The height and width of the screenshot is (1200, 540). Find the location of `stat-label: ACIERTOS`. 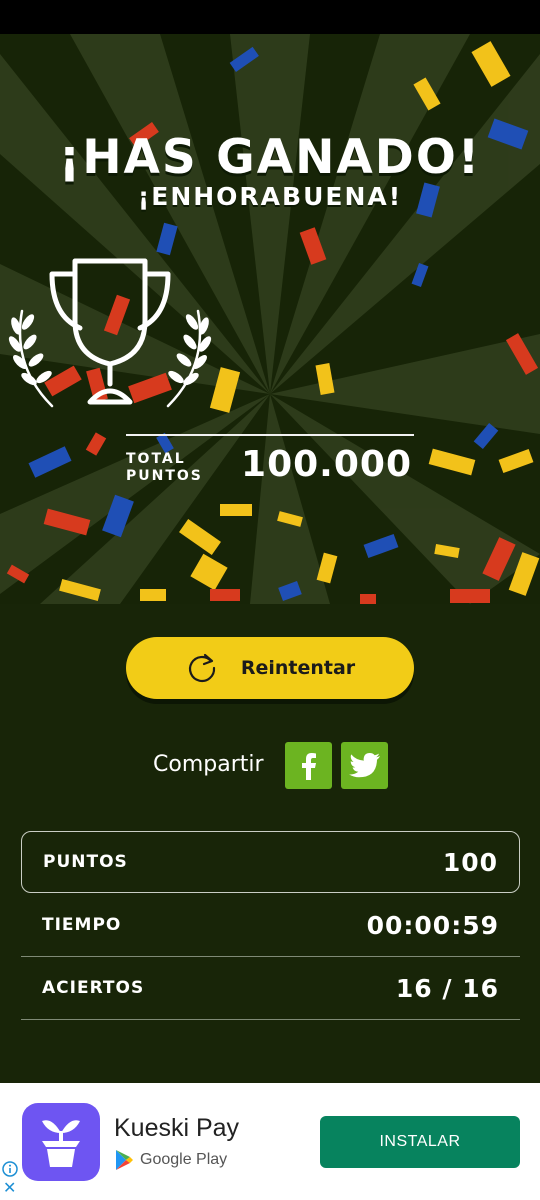

stat-label: ACIERTOS is located at coordinates (93, 988).